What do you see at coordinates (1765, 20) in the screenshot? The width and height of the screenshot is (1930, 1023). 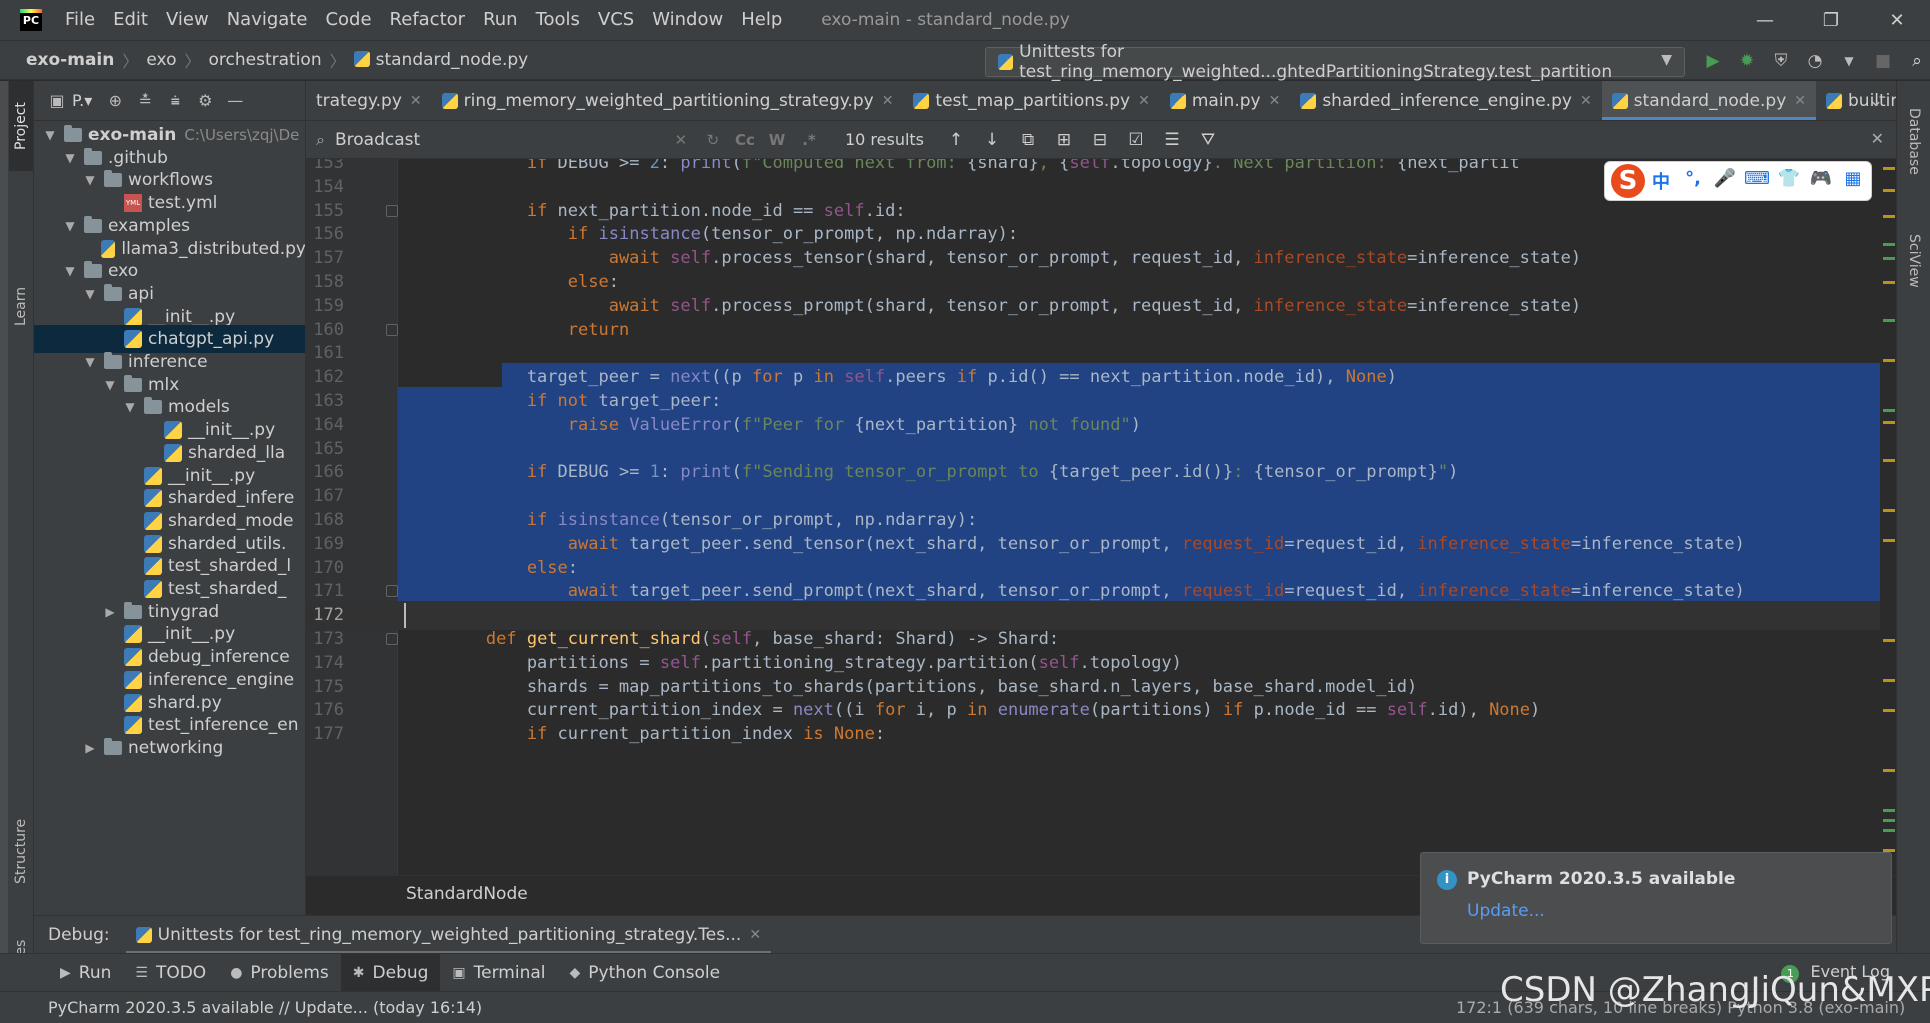 I see `minimize-icon: —` at bounding box center [1765, 20].